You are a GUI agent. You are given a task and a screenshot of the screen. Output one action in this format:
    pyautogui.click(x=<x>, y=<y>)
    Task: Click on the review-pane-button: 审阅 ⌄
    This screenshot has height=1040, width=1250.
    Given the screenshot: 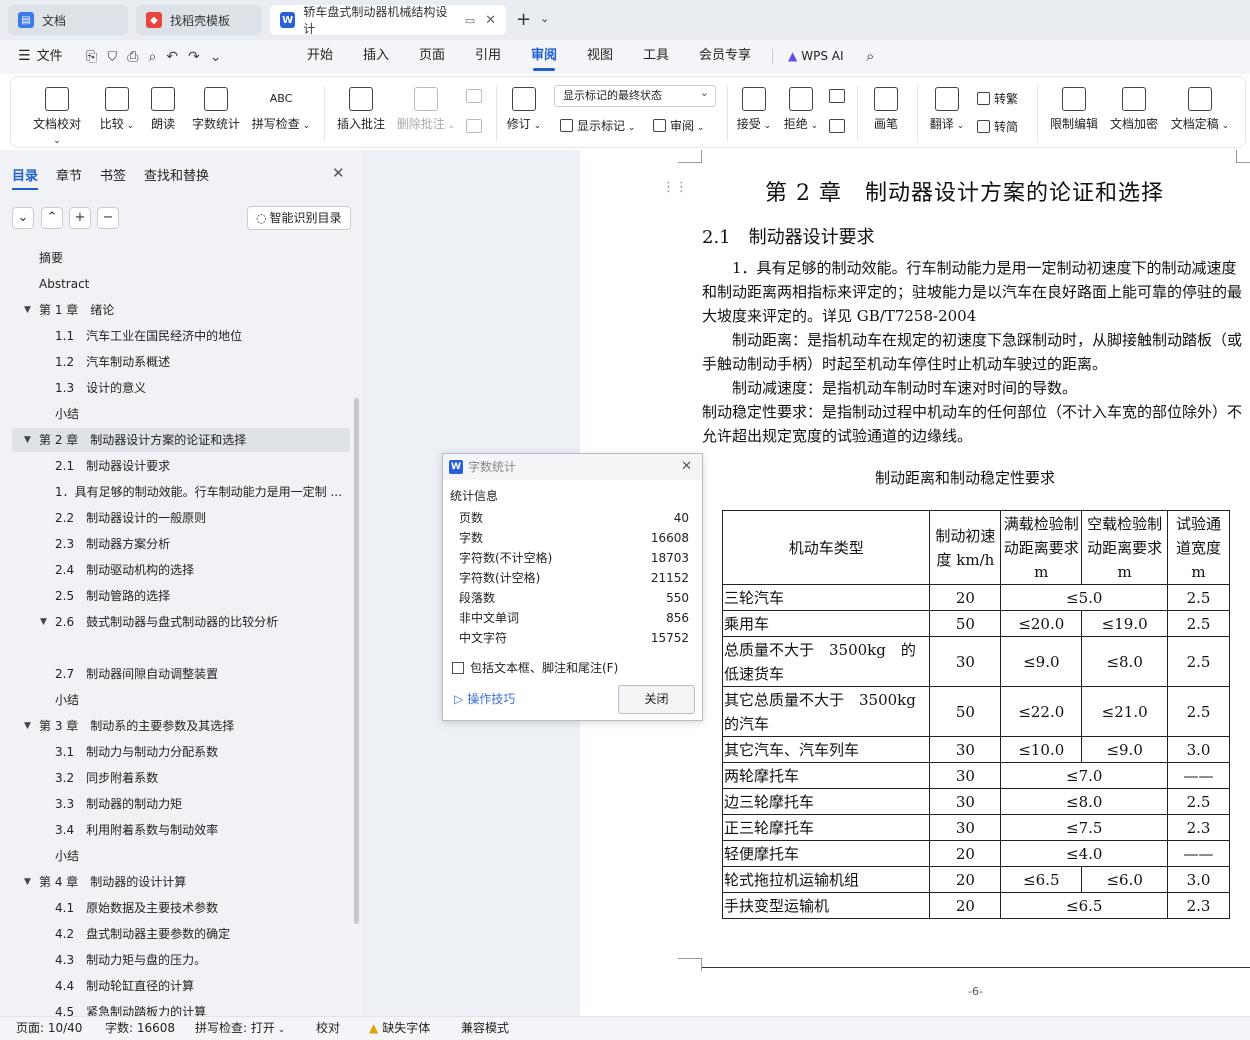 What is the action you would take?
    pyautogui.click(x=678, y=125)
    